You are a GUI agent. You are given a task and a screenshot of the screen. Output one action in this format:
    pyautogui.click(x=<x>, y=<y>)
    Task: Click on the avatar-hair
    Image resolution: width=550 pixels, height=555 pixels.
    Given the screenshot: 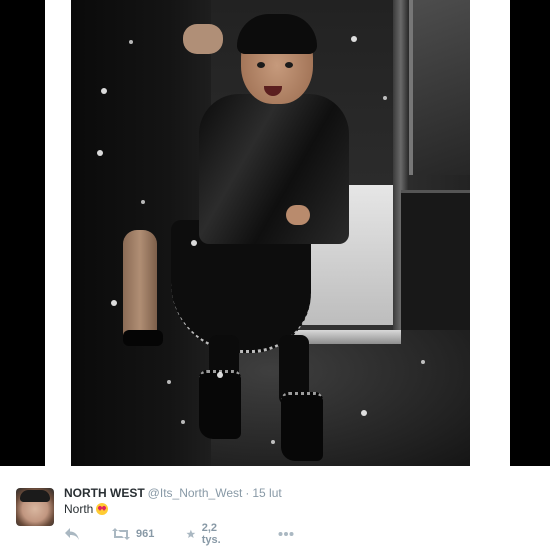 What is the action you would take?
    pyautogui.click(x=35, y=496)
    